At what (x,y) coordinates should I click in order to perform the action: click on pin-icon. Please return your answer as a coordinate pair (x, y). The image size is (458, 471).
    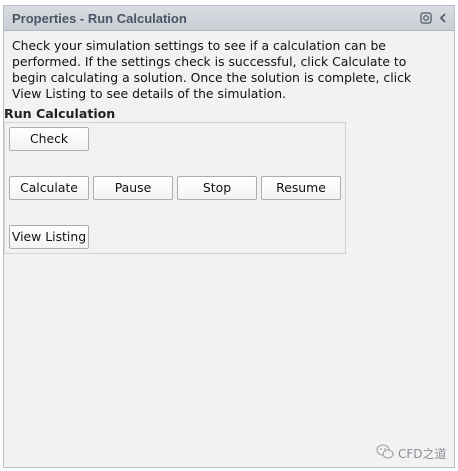
    Looking at the image, I should click on (426, 18).